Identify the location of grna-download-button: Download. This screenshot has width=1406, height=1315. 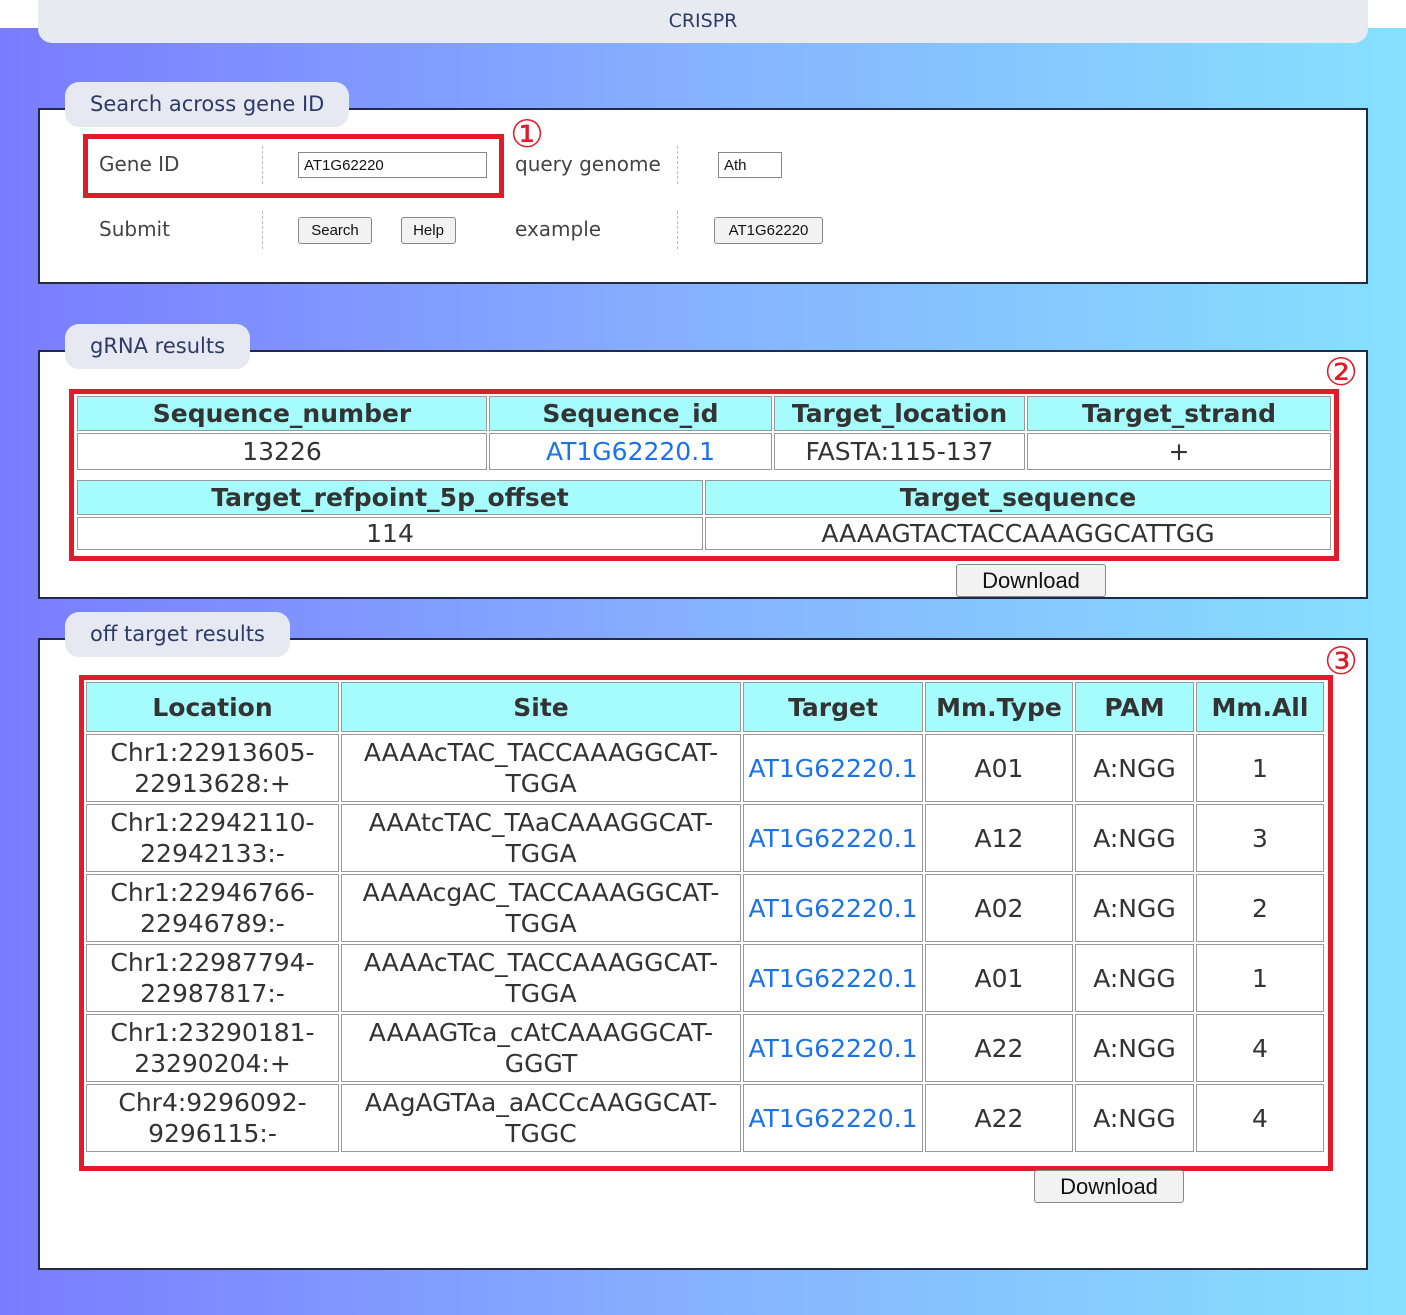
(1031, 580).